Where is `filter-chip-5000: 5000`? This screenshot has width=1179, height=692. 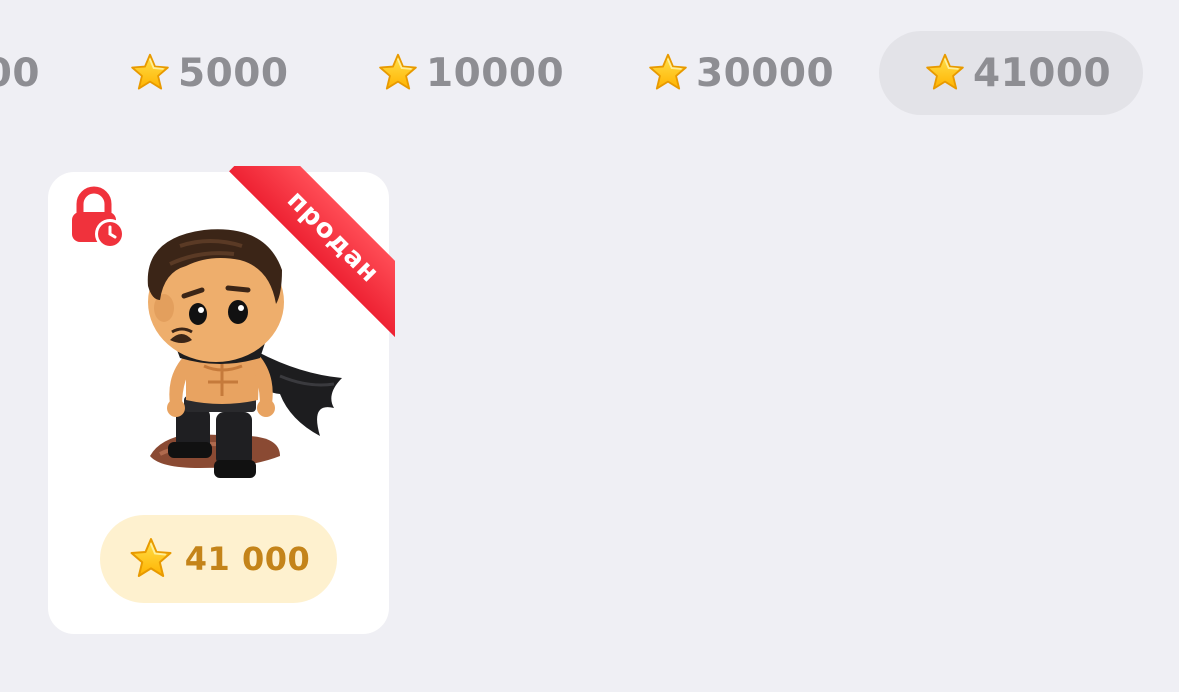
filter-chip-5000: 5000 is located at coordinates (208, 73).